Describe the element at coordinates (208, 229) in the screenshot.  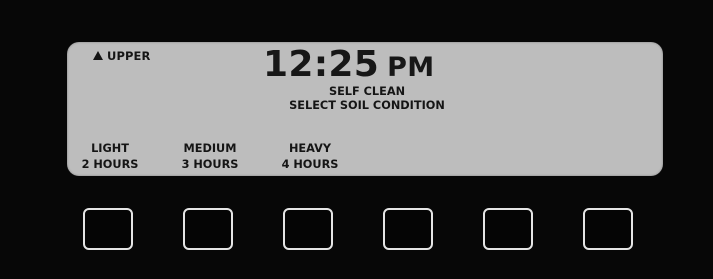
I see `soft-key-medium` at that location.